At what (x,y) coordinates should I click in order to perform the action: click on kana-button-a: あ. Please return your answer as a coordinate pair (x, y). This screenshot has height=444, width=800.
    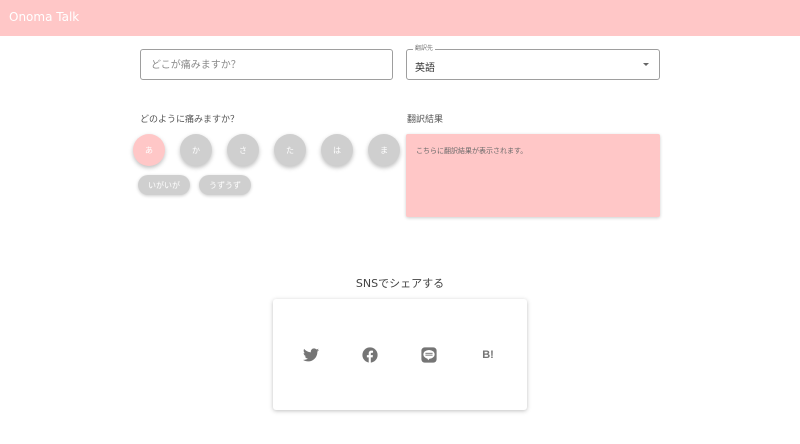
    Looking at the image, I should click on (149, 150).